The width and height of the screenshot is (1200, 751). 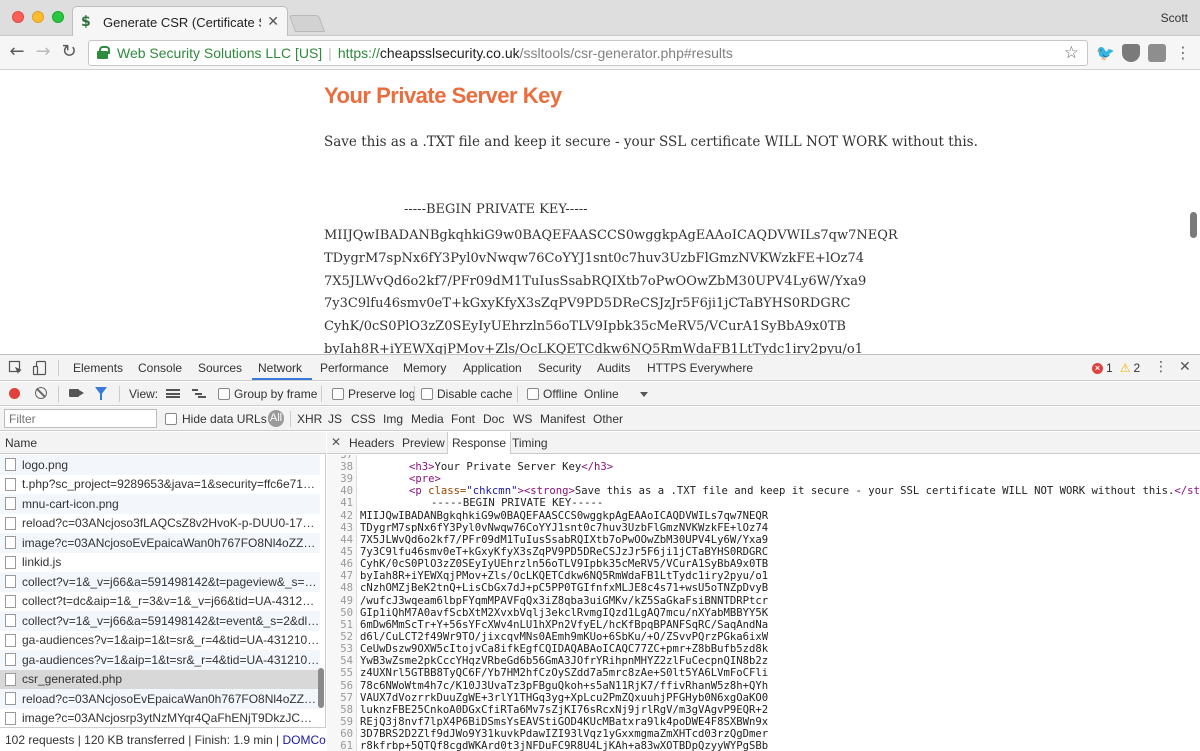 What do you see at coordinates (41, 393) in the screenshot?
I see `clear-icon` at bounding box center [41, 393].